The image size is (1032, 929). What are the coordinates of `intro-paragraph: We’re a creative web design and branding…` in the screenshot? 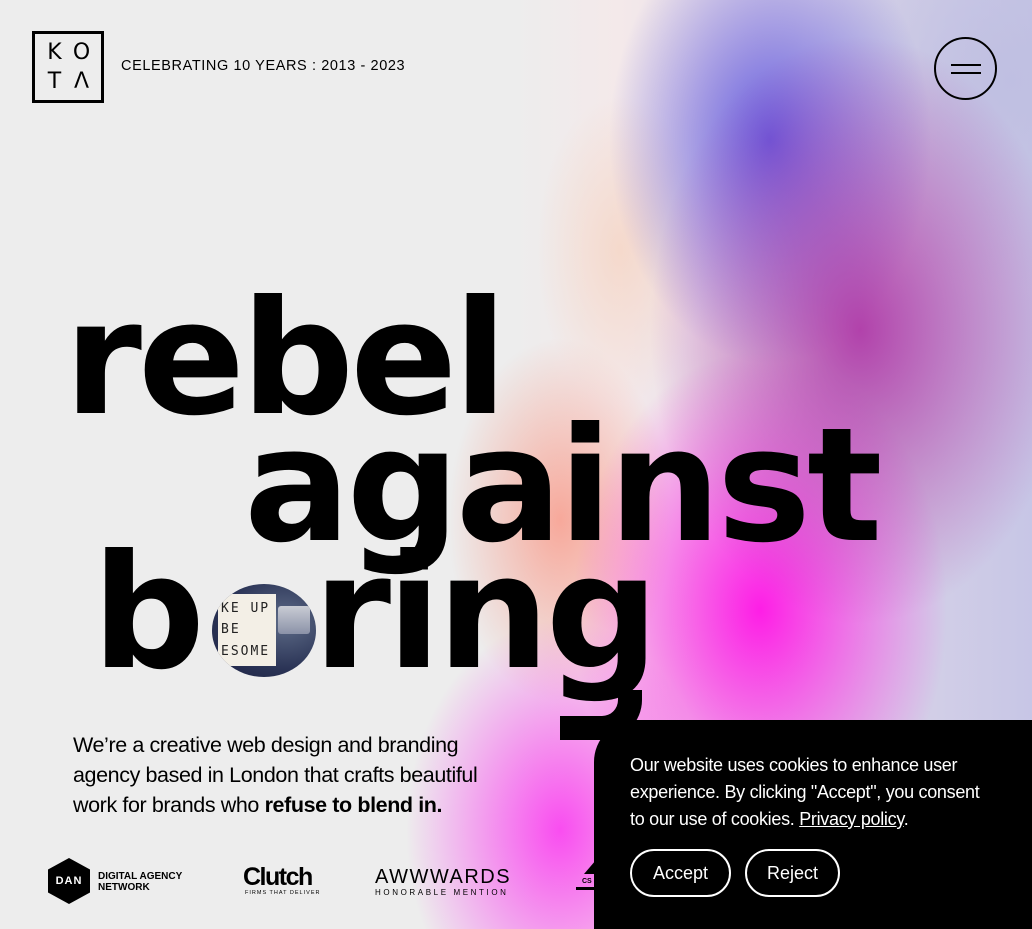 It's located at (293, 775).